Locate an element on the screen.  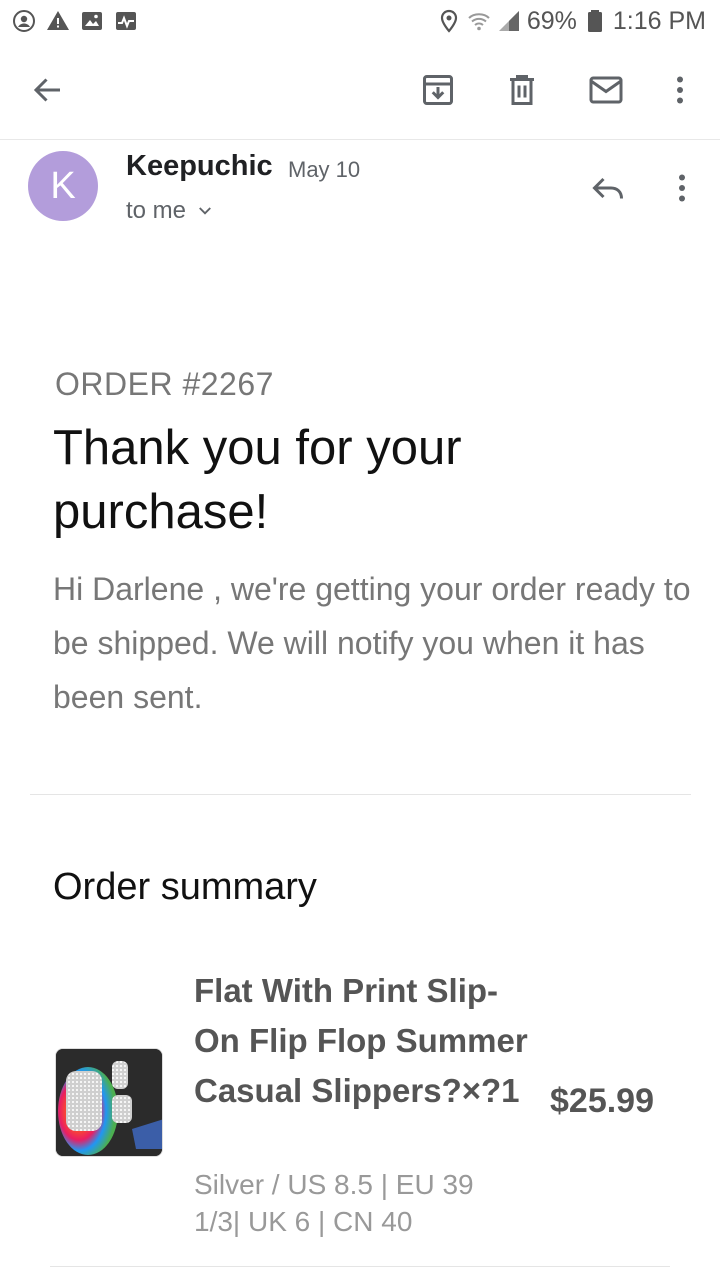
archive-button is located at coordinates (438, 90).